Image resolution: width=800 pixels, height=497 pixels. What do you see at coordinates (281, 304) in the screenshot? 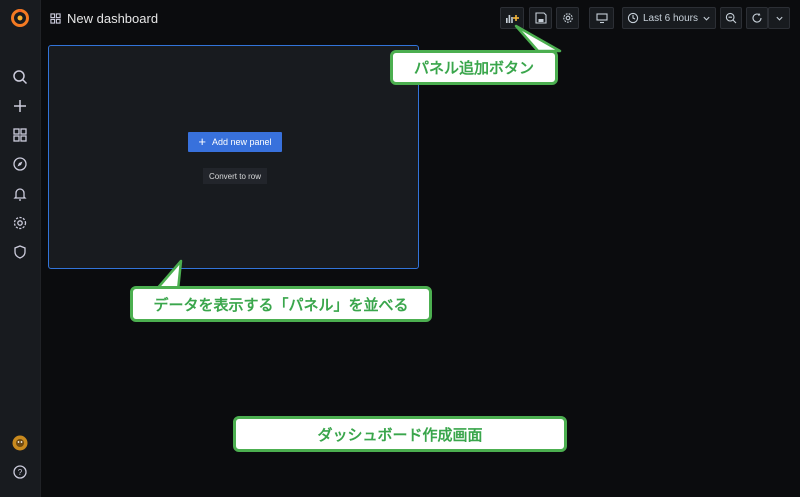
I see `callout-panels-description: データを表示する「パネル」を並べる` at bounding box center [281, 304].